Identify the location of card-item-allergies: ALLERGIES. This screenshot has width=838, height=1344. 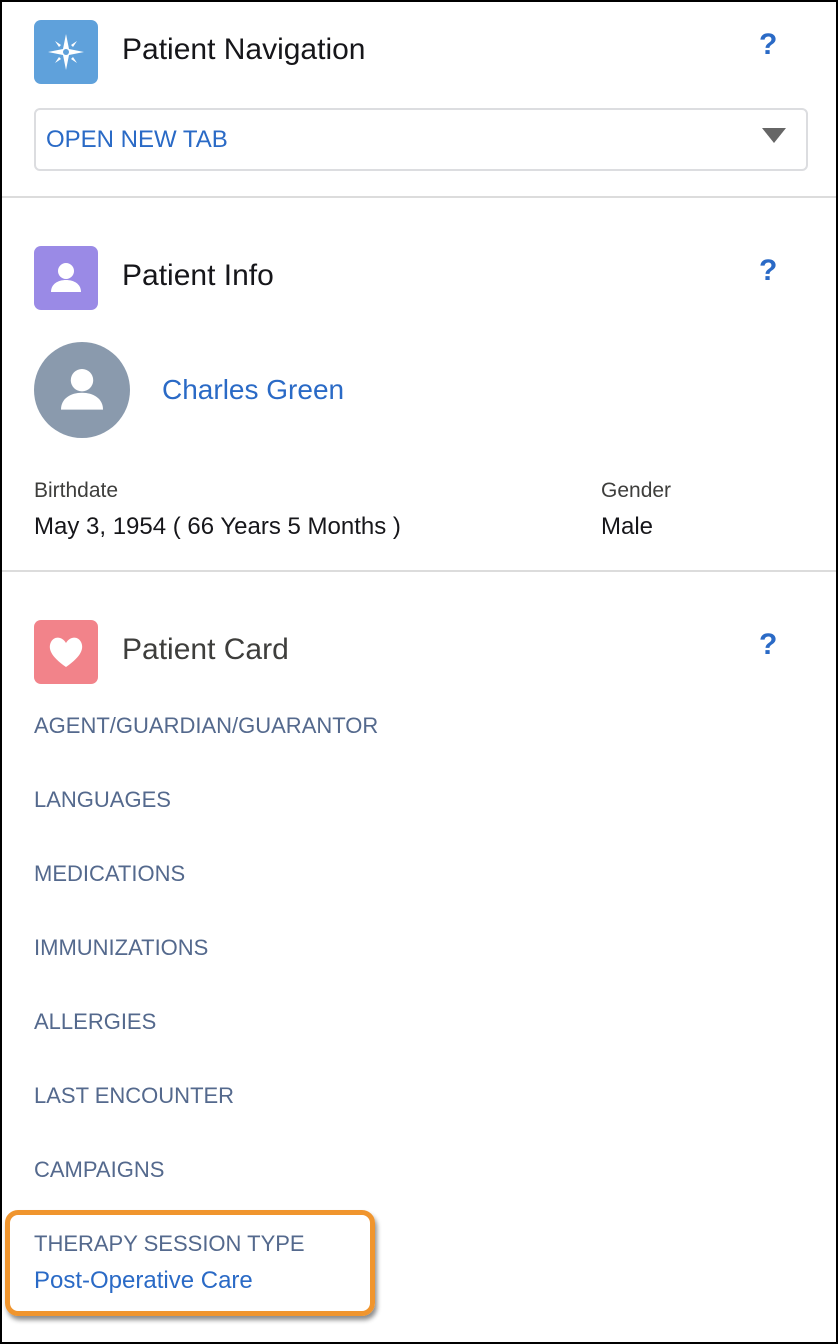
(95, 1022).